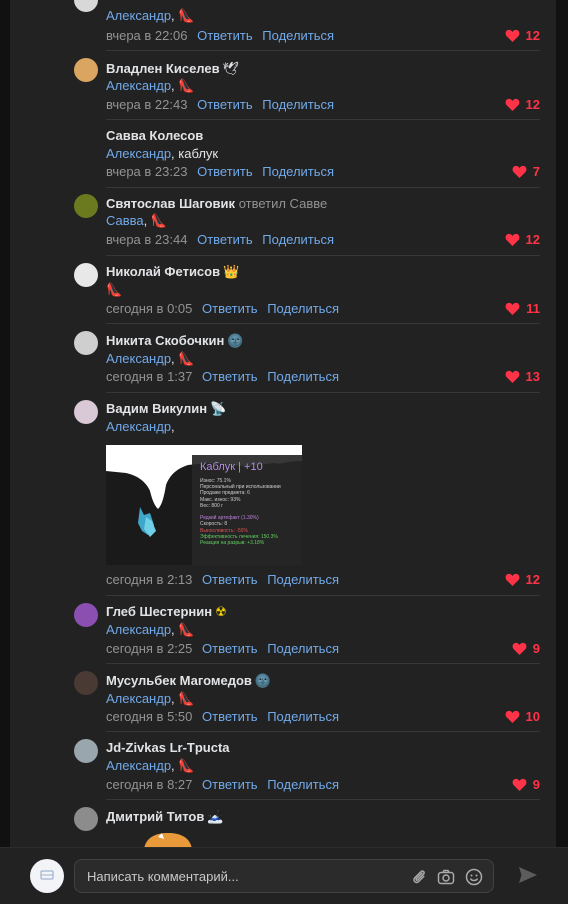  I want to click on comment-time: вчера в 22:43, so click(146, 104).